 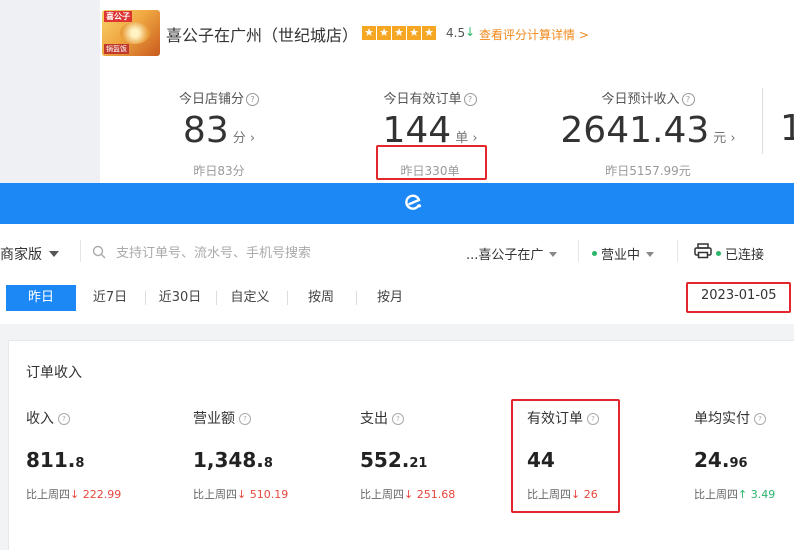 What do you see at coordinates (118, 16) in the screenshot?
I see `logo-brand-text: 喜公子` at bounding box center [118, 16].